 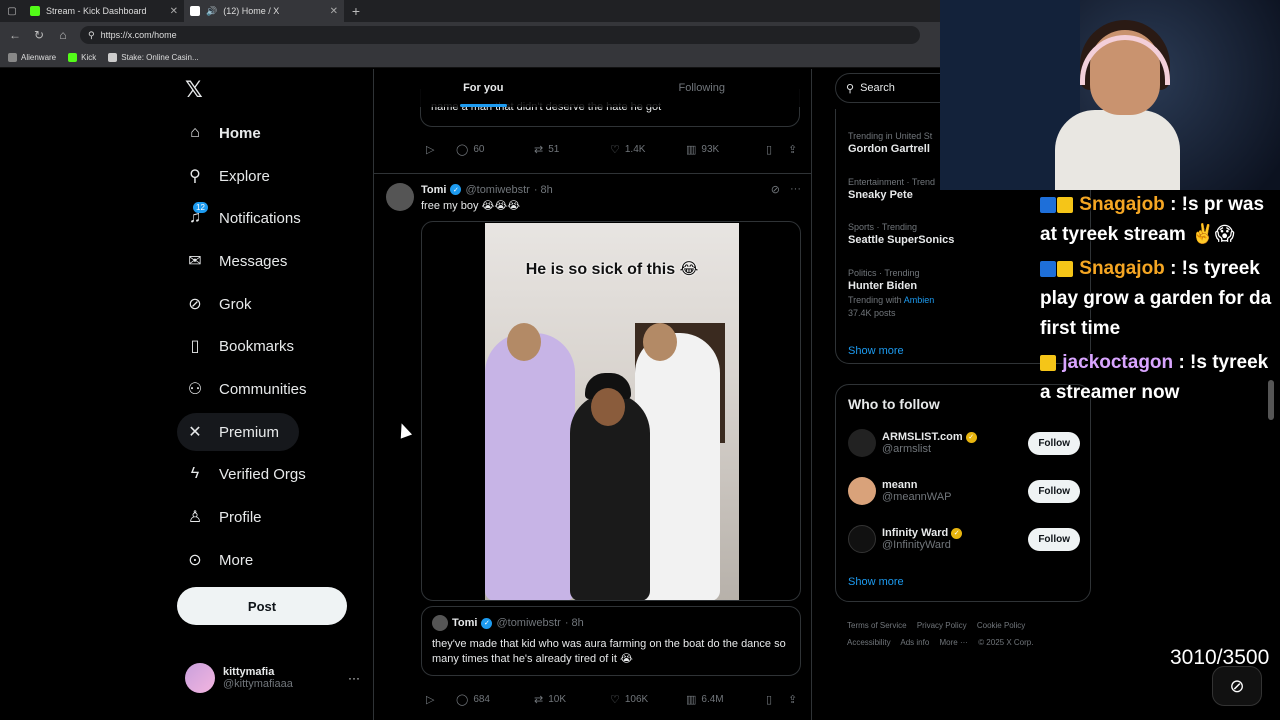 I want to click on nav-messages: ✉ Messages, so click(x=236, y=261).